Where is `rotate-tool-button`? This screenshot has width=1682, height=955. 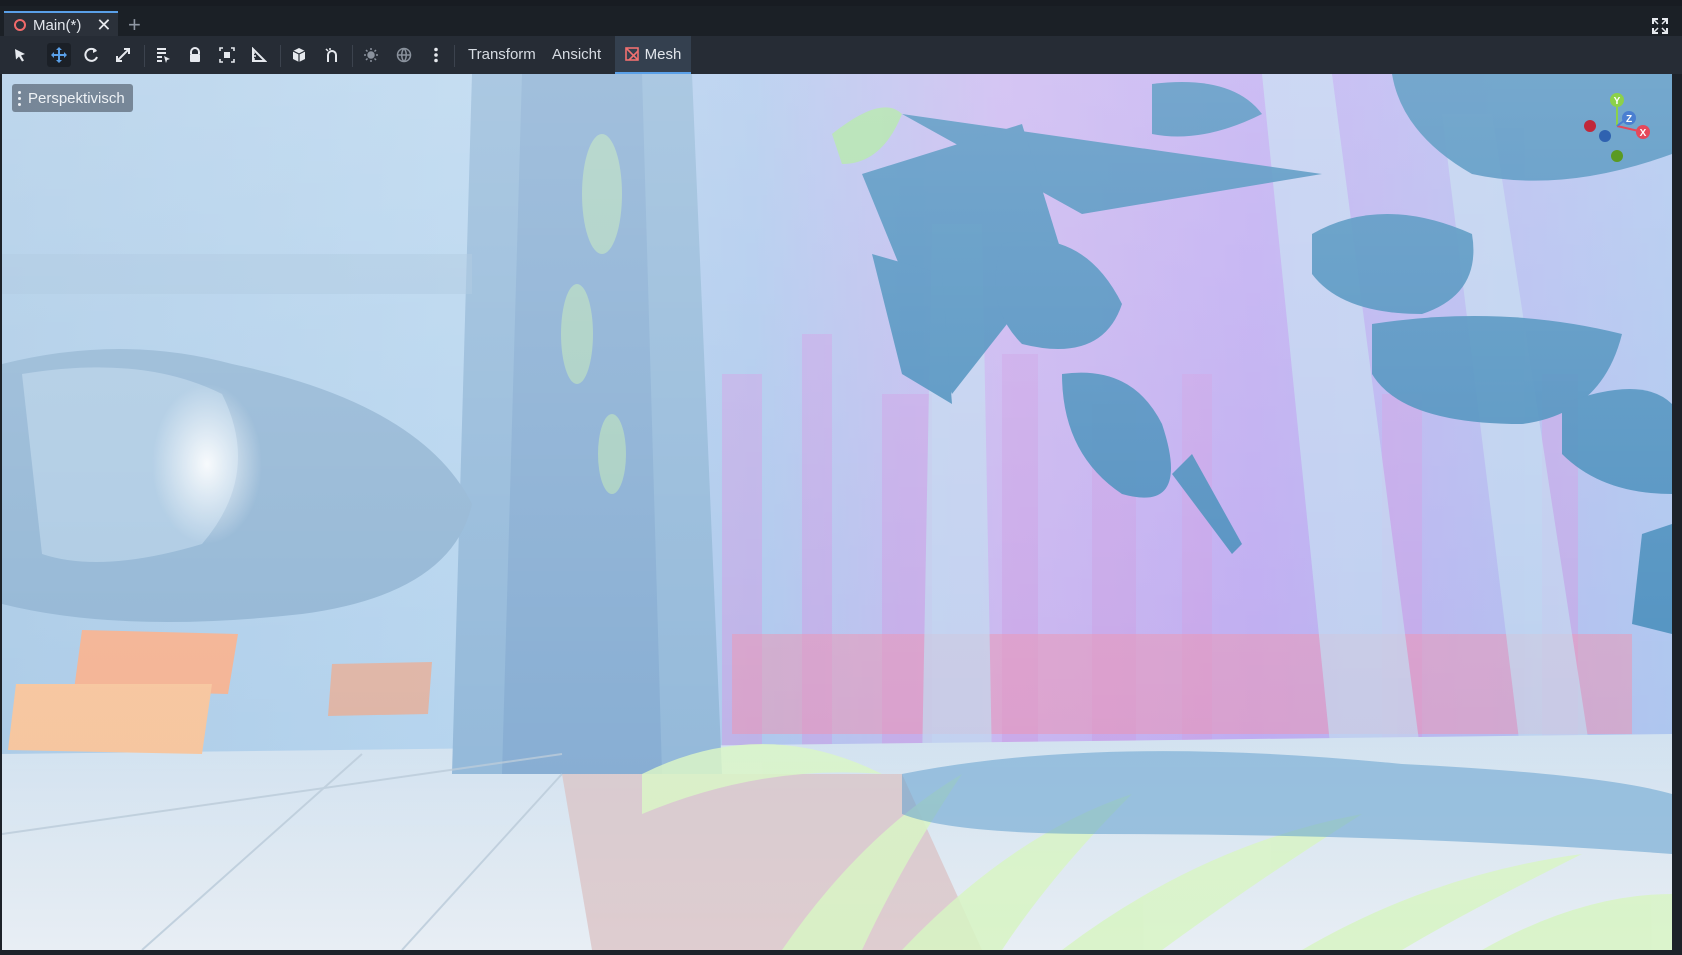
rotate-tool-button is located at coordinates (92, 55).